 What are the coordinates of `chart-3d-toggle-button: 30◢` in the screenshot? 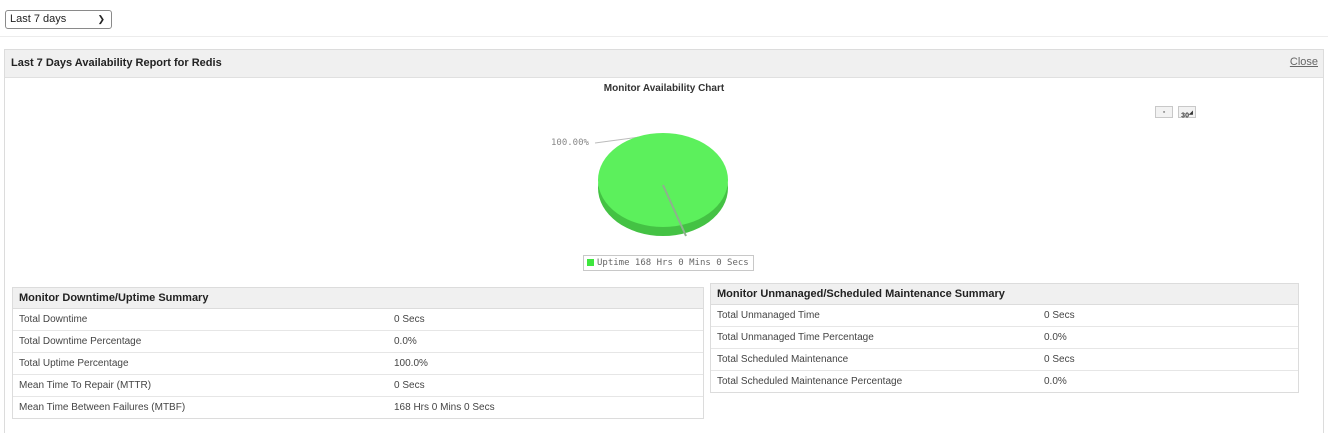 It's located at (1187, 113).